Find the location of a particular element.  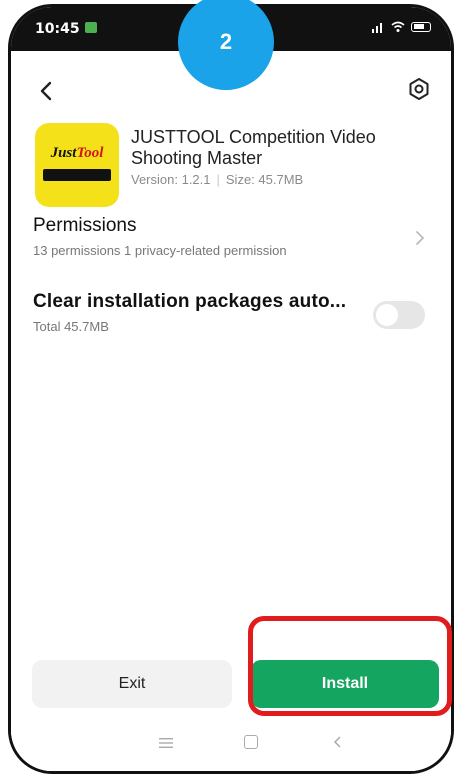

chevron-right-icon is located at coordinates (420, 238).